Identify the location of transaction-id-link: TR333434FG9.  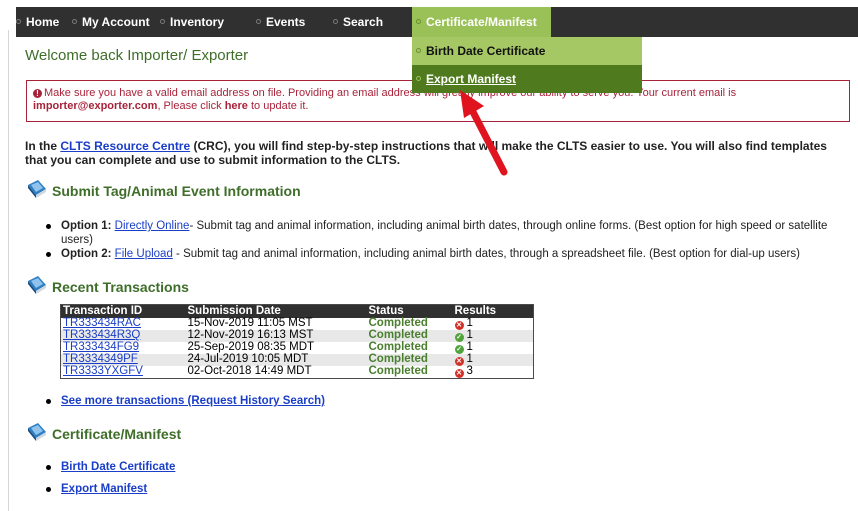
(101, 347).